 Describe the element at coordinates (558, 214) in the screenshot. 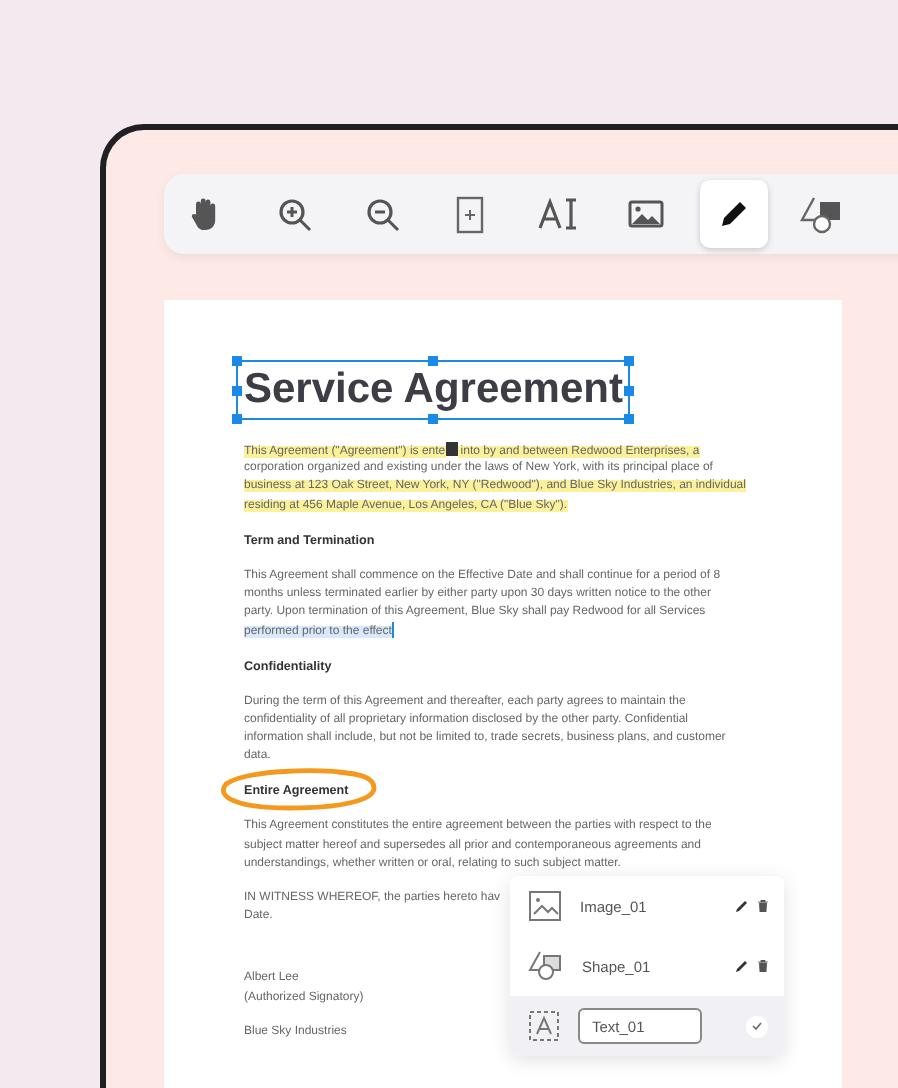

I see `text-tool-icon` at that location.